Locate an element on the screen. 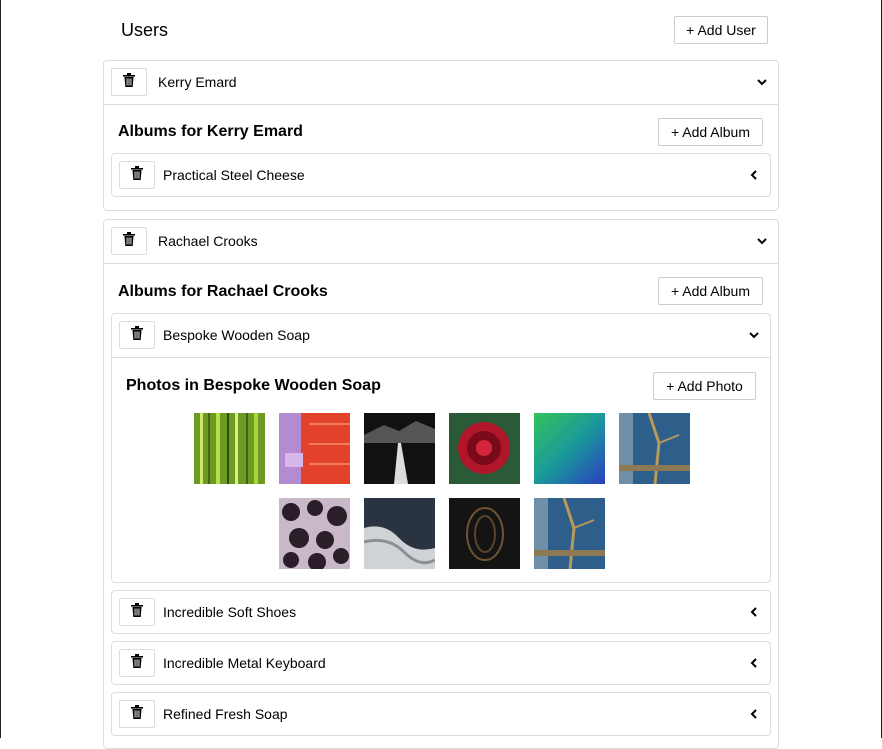 The width and height of the screenshot is (882, 749). user-name: Kerry Emard is located at coordinates (197, 82).